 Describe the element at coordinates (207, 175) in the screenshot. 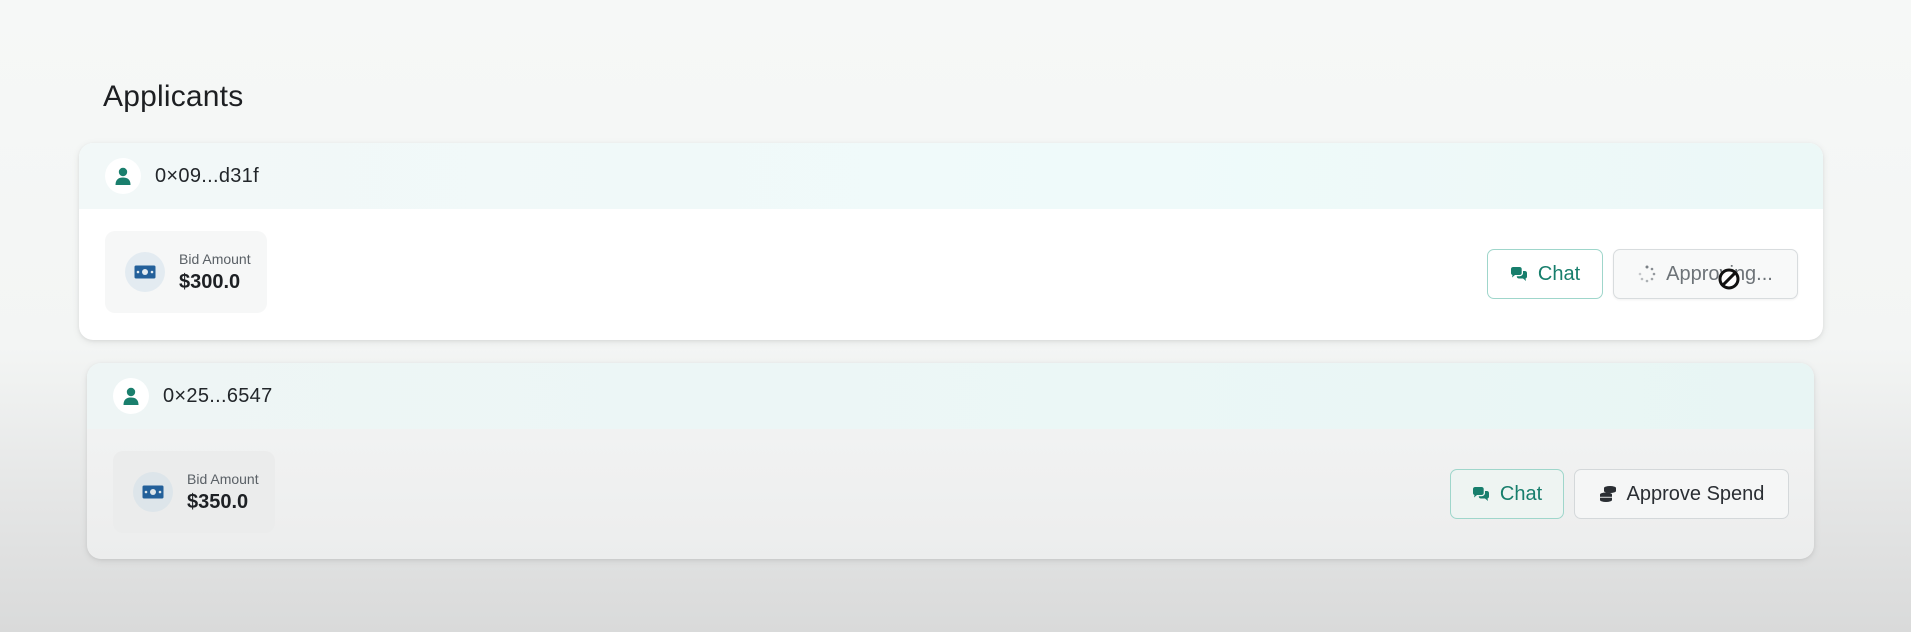

I see `applicant-address: 0×09...d31f` at that location.